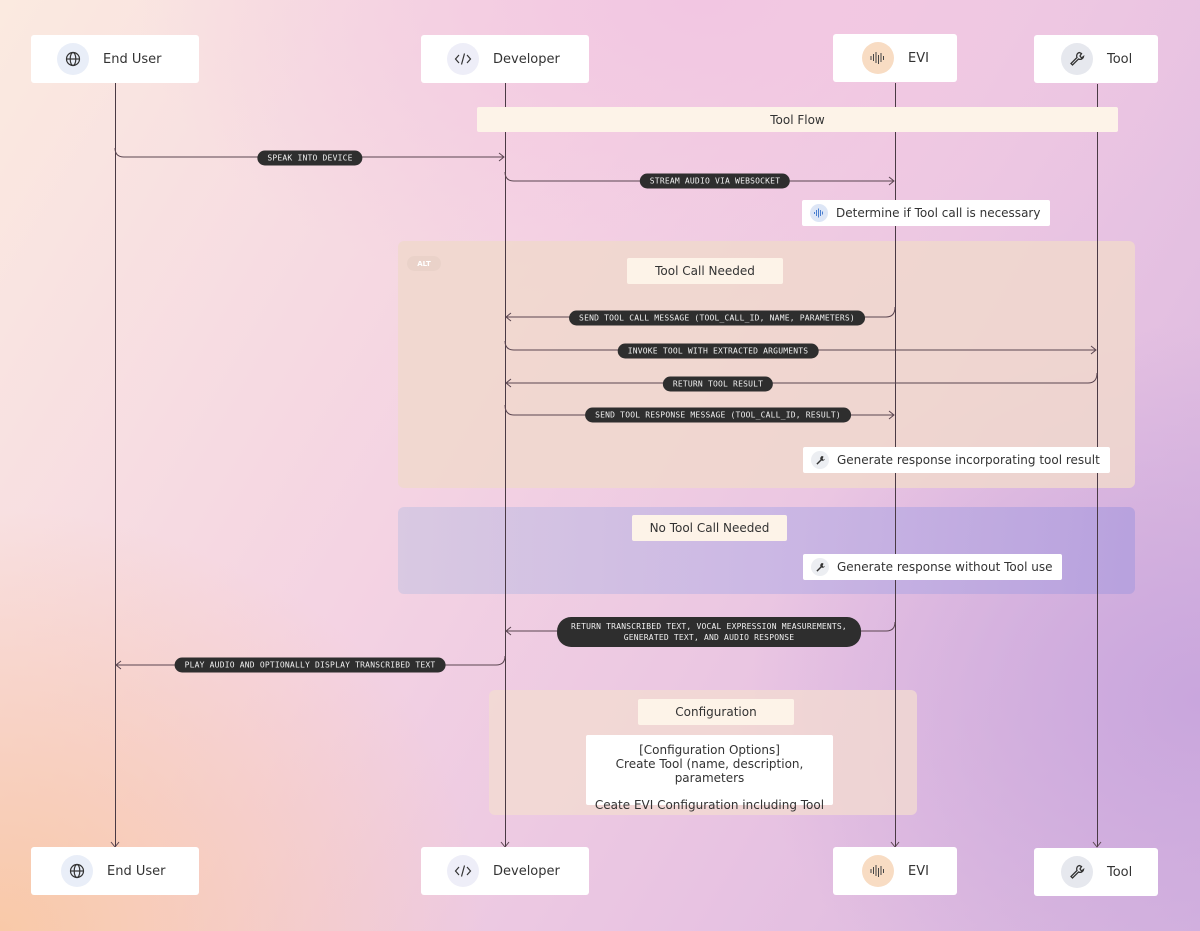 The width and height of the screenshot is (1200, 931). What do you see at coordinates (709, 805) in the screenshot?
I see `config-line-evi-config: Ceate EVI Configuration including Tool` at bounding box center [709, 805].